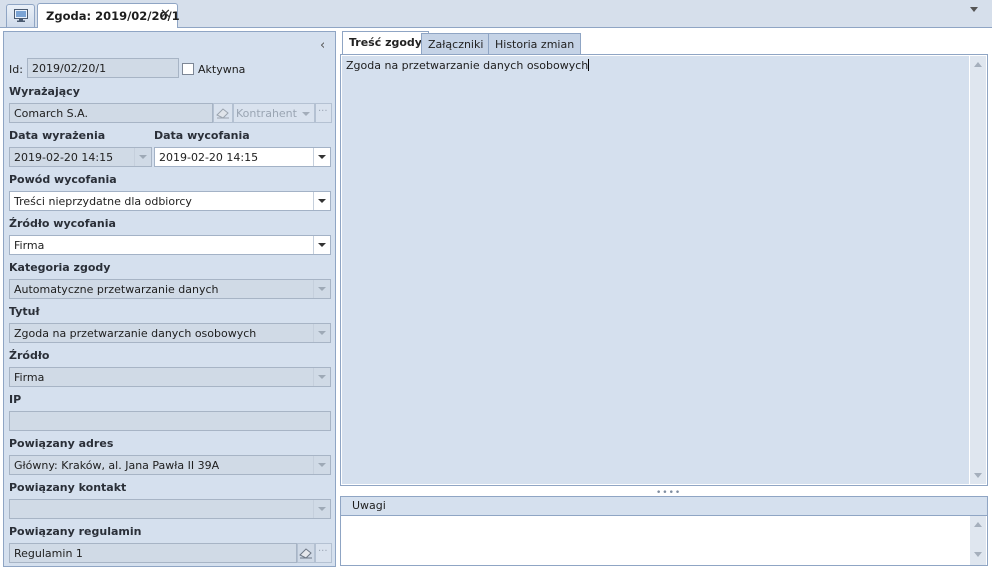 The height and width of the screenshot is (569, 992). I want to click on withdraw-reason-label: Powód wycofania, so click(63, 179).